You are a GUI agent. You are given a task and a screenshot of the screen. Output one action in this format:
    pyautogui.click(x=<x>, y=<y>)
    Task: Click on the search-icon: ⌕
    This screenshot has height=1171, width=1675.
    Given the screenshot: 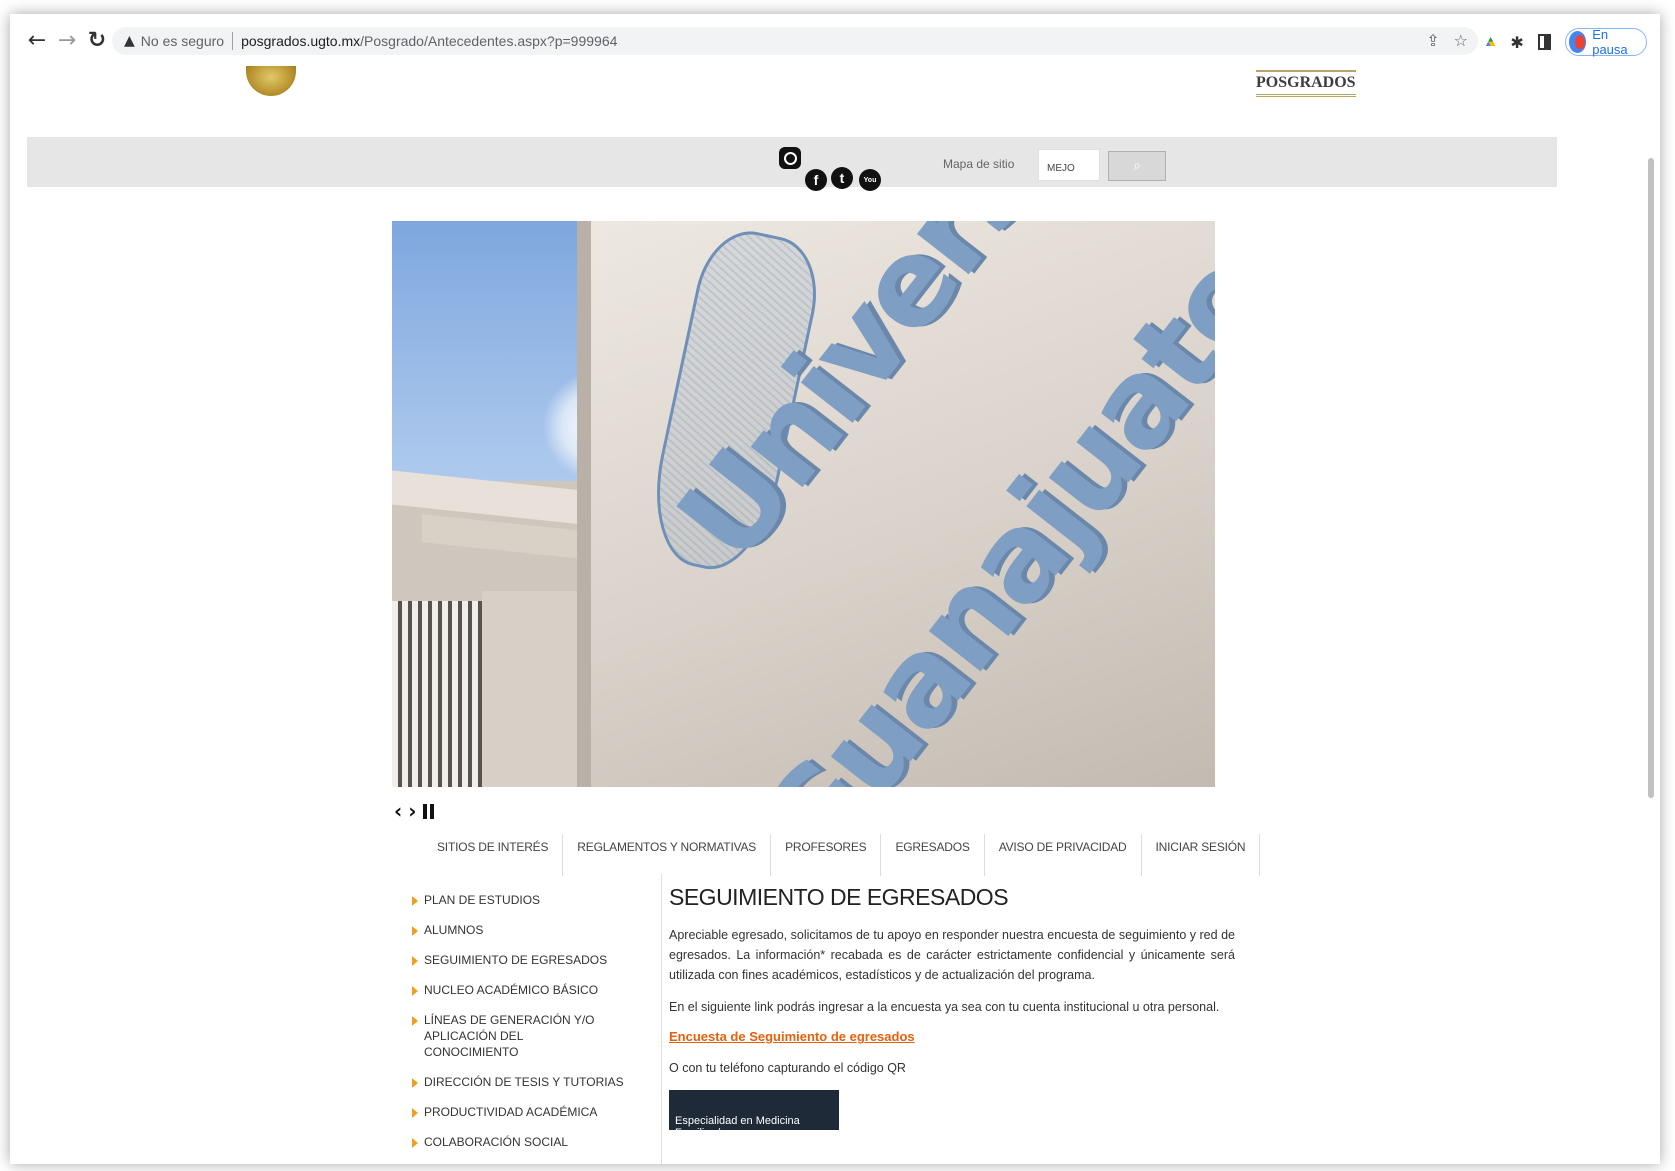 What is the action you would take?
    pyautogui.click(x=1137, y=166)
    